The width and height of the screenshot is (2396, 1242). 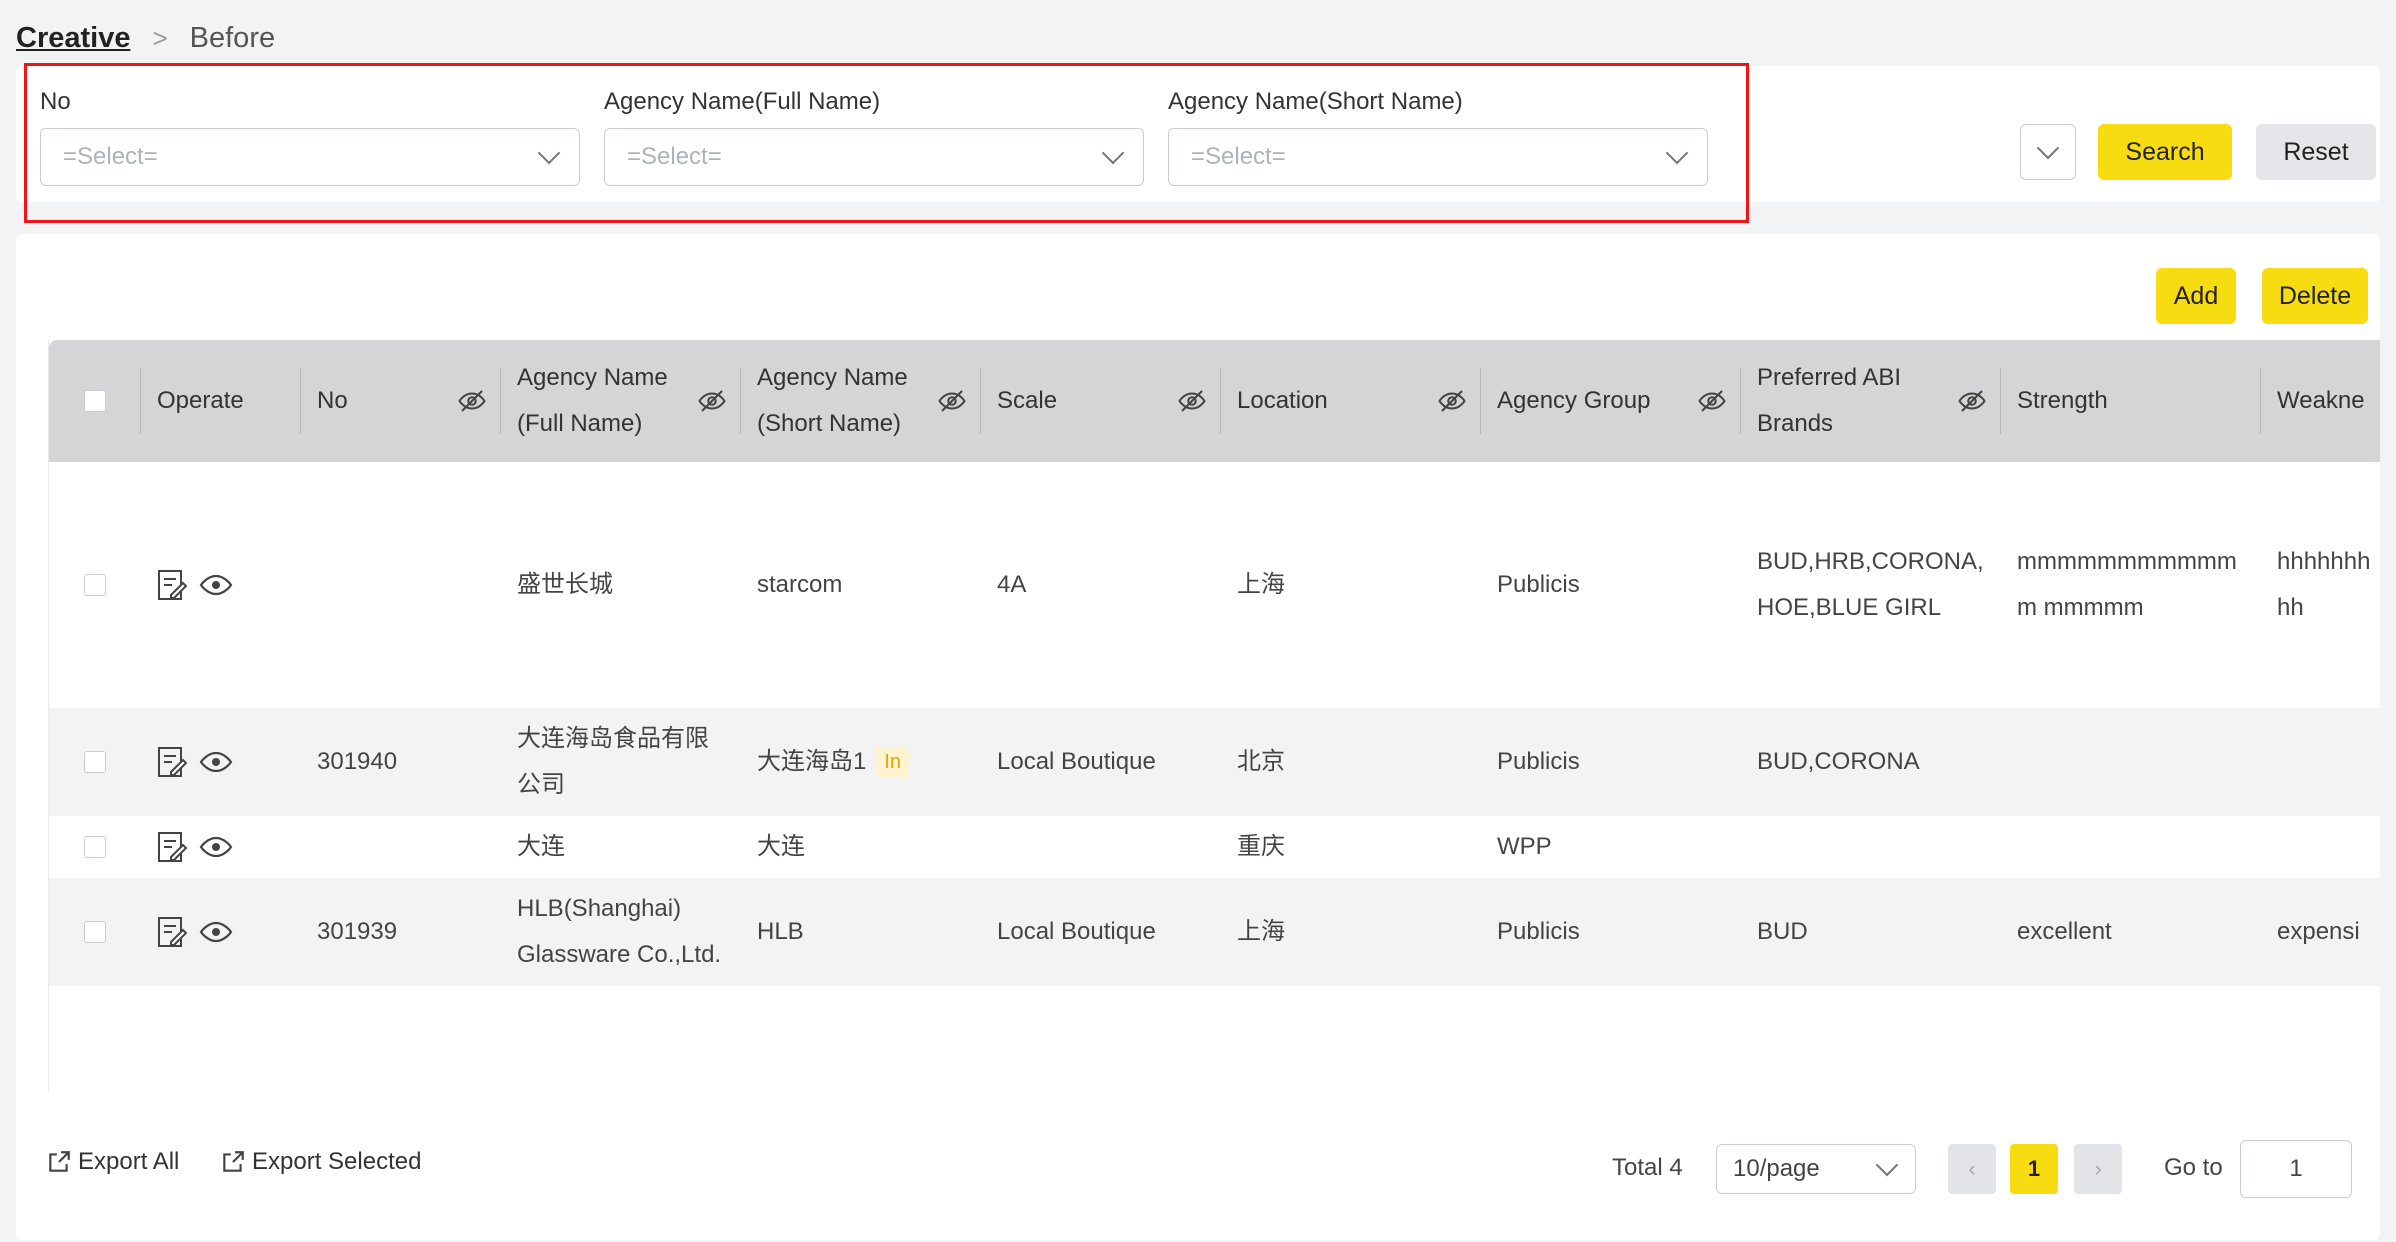 I want to click on column-strength-label: Strength, so click(x=2062, y=400).